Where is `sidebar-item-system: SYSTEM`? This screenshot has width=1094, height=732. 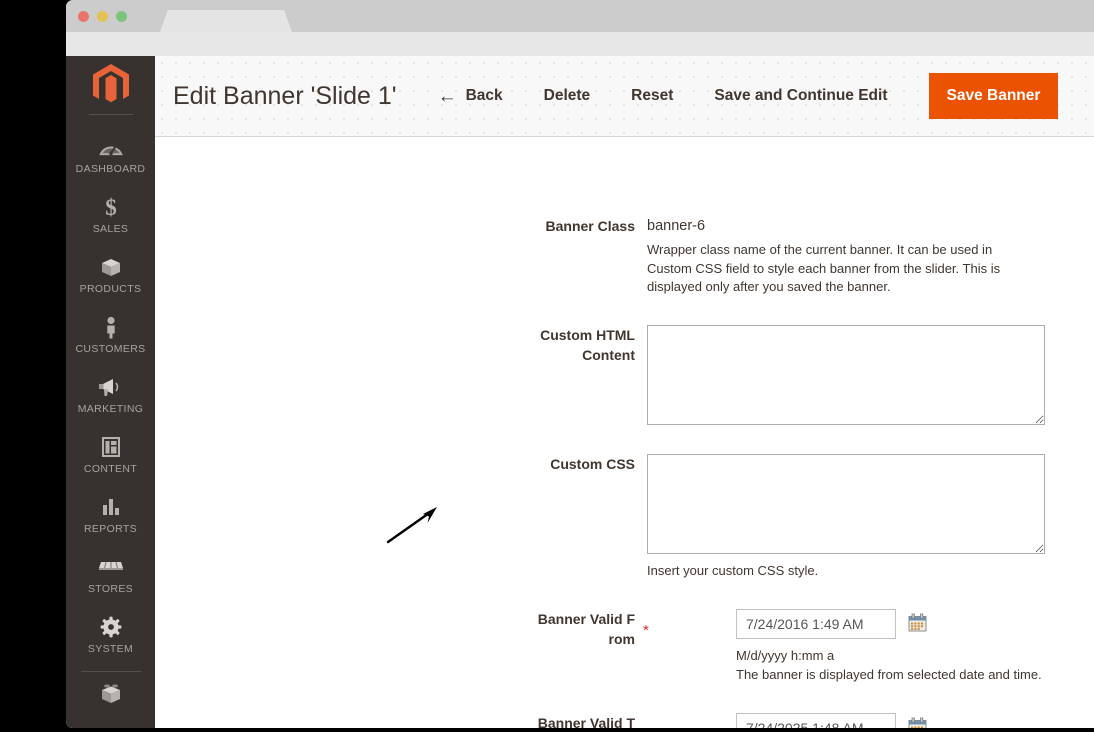 sidebar-item-system: SYSTEM is located at coordinates (110, 635).